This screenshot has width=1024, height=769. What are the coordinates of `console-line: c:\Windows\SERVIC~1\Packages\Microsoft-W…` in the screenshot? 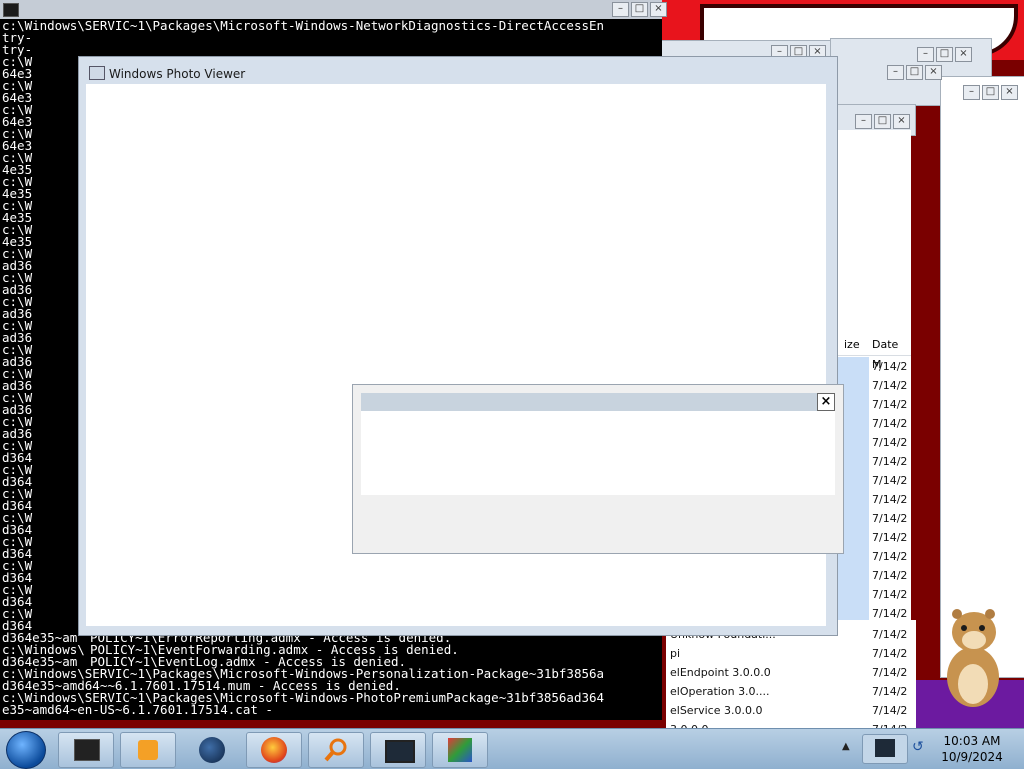 It's located at (303, 25).